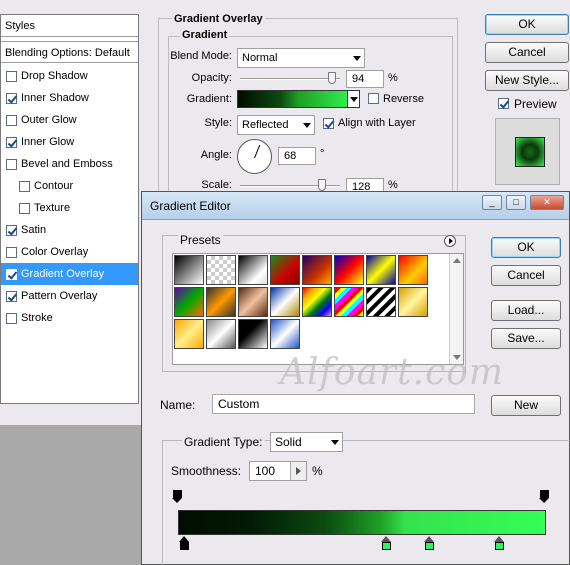  I want to click on texture-checkbox, so click(24, 208).